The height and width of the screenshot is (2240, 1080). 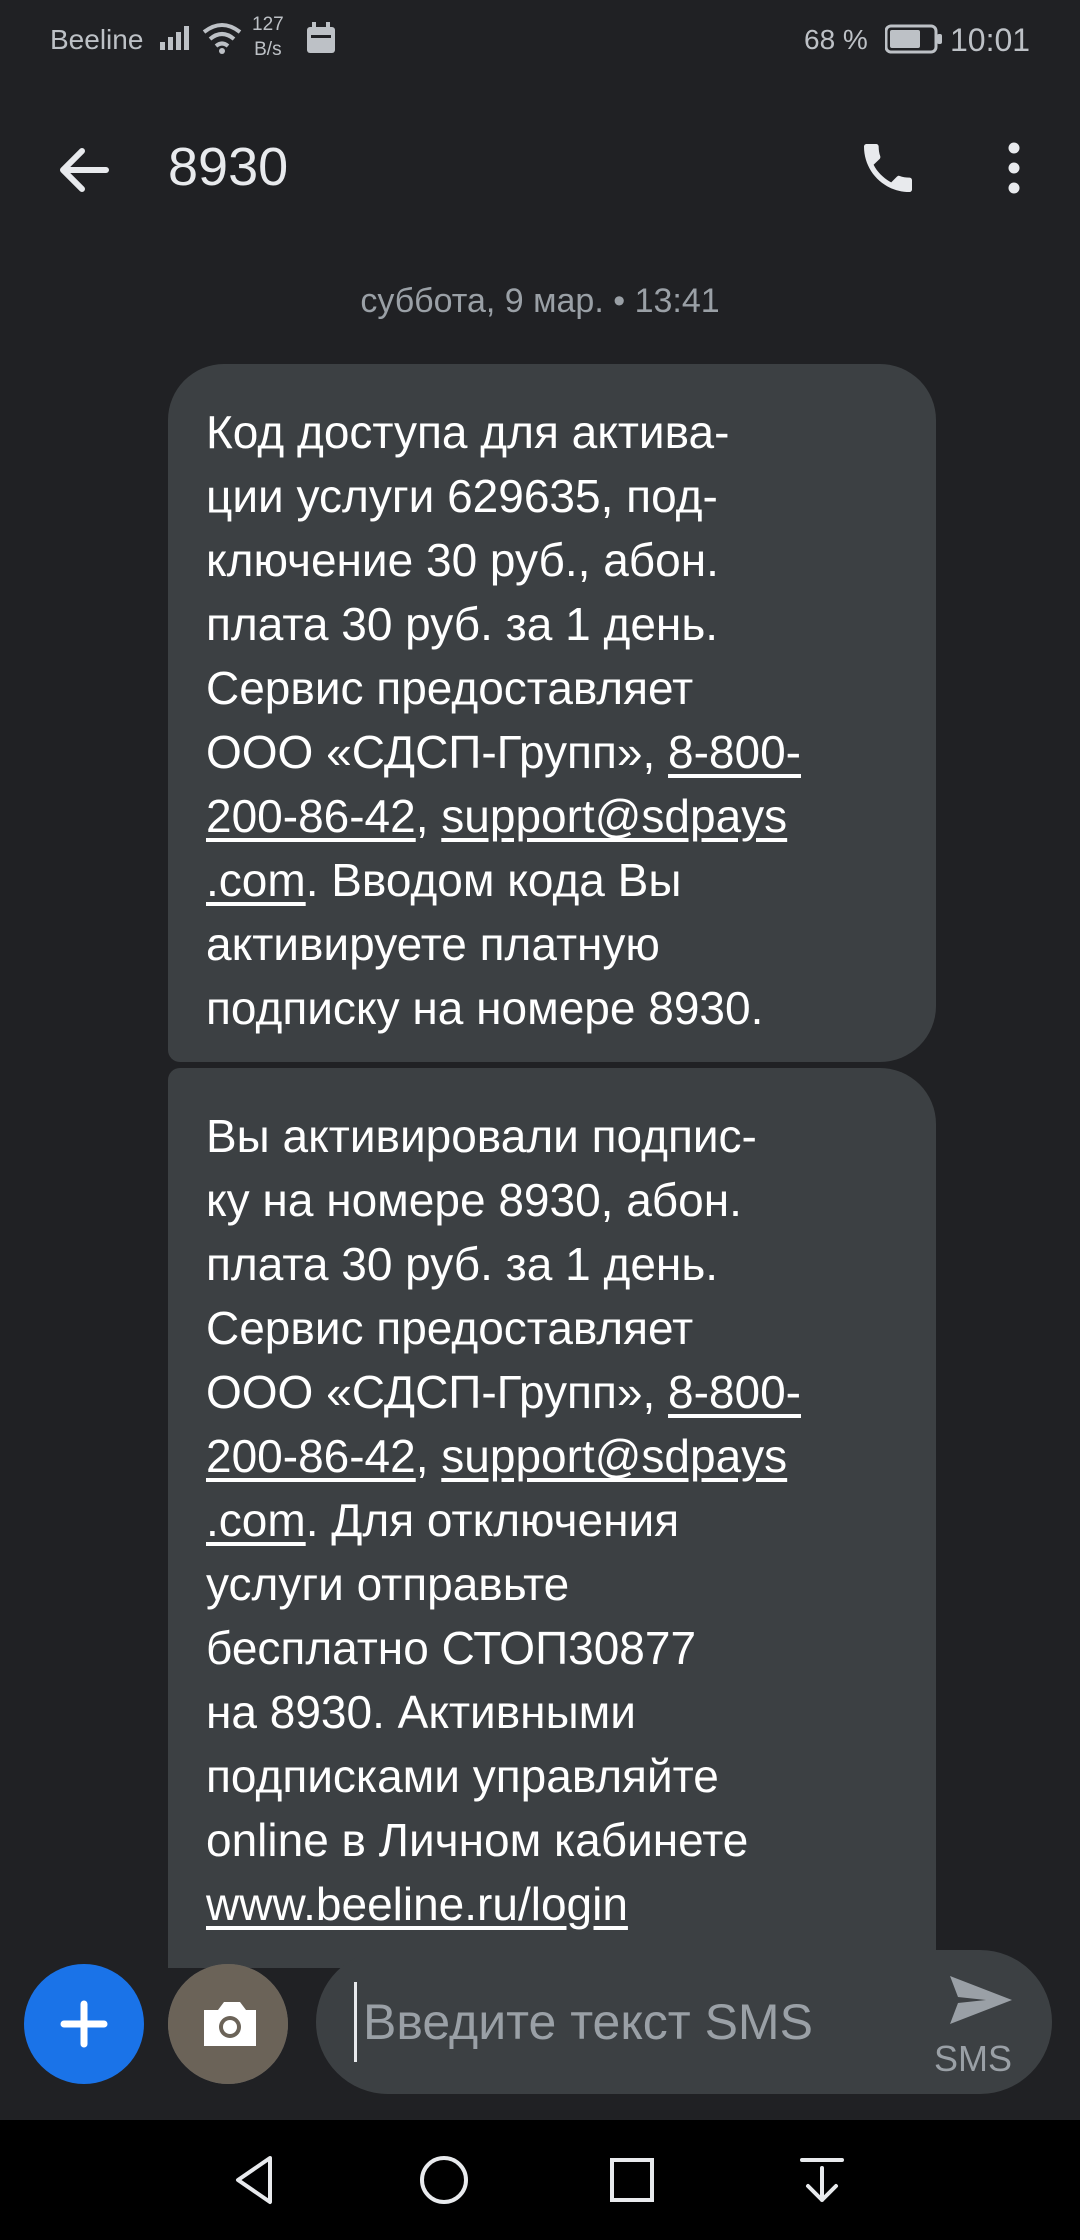 I want to click on send-button: SMS, so click(x=974, y=2024).